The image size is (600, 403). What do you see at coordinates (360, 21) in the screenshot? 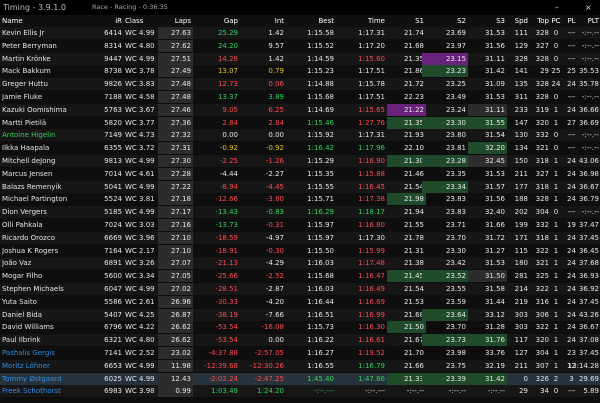
I see `col-header-time: Time` at bounding box center [360, 21].